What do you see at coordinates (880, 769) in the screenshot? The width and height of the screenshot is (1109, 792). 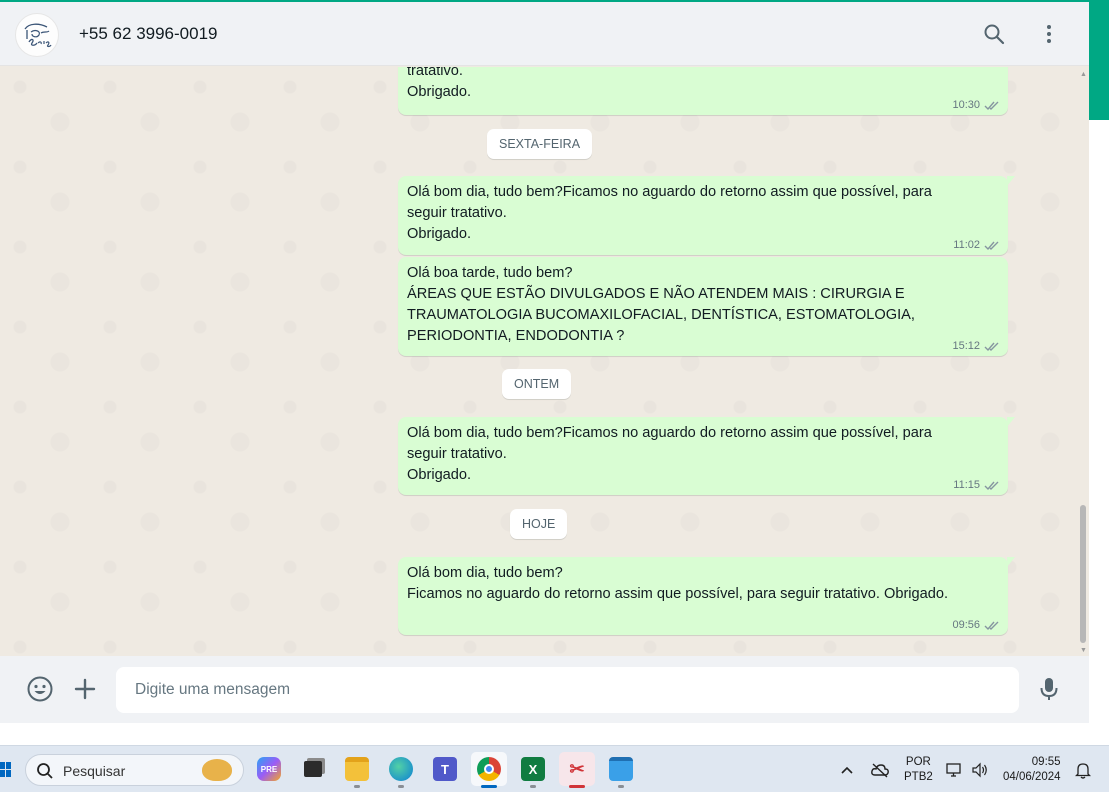 I see `cloud-offline-icon` at bounding box center [880, 769].